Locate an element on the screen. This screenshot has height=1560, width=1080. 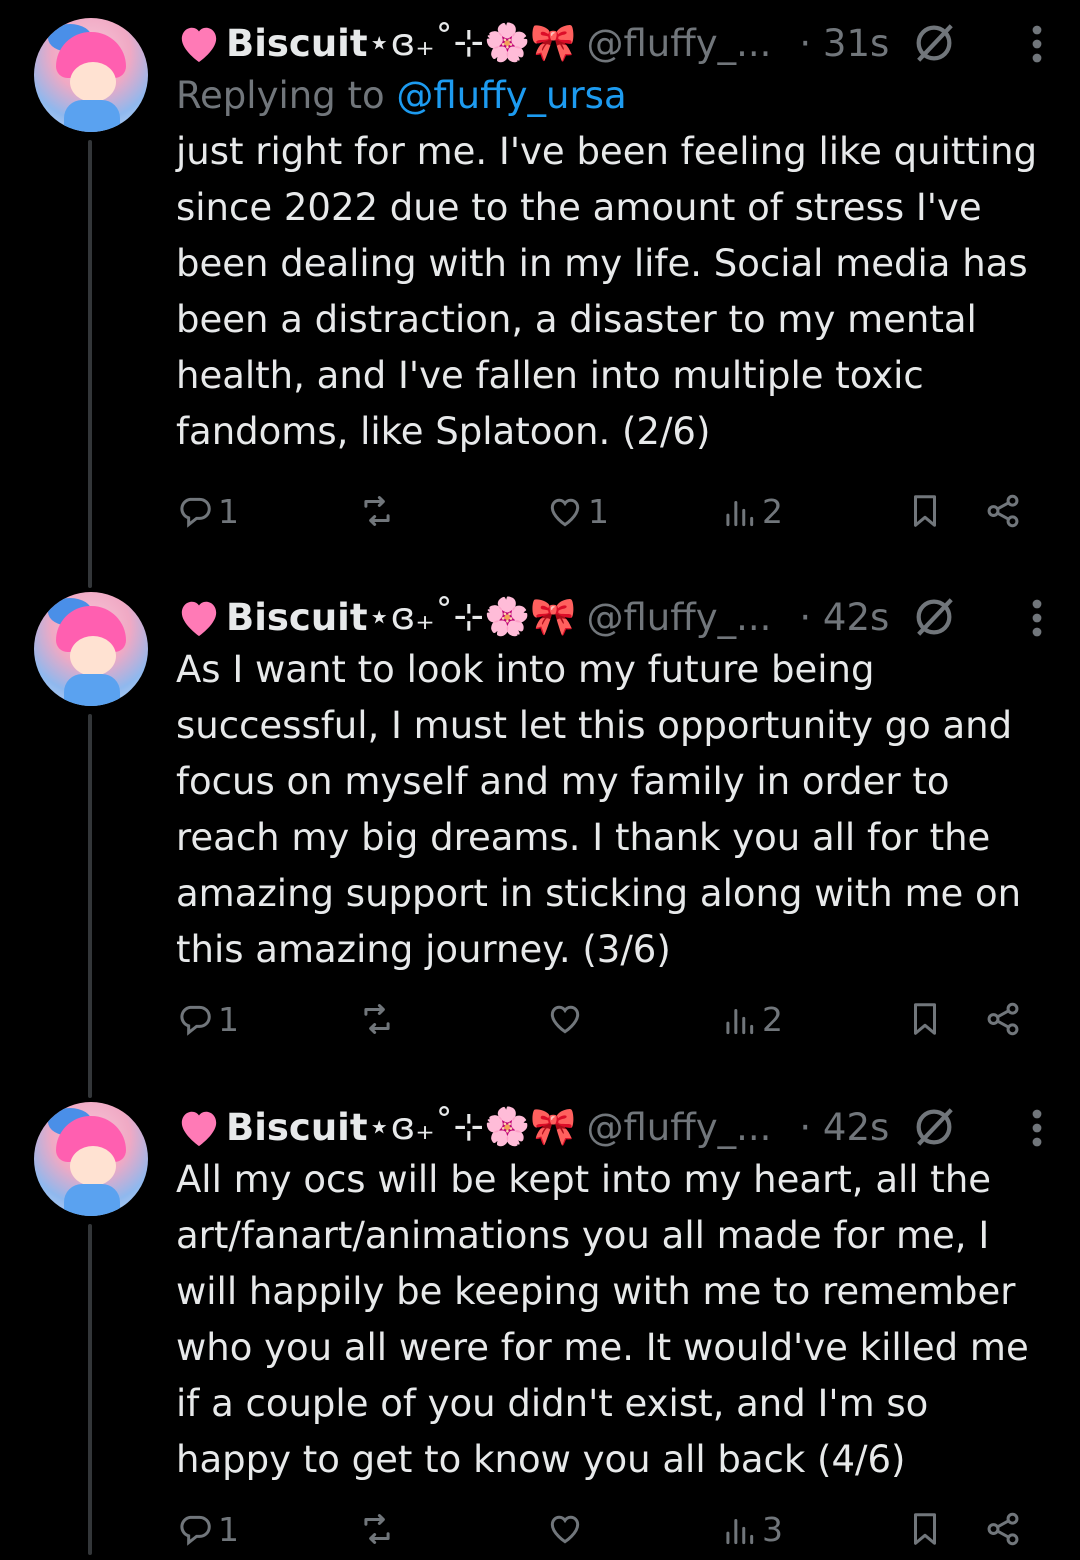
replying-handle-link: @fluffy_ursa is located at coordinates (511, 95).